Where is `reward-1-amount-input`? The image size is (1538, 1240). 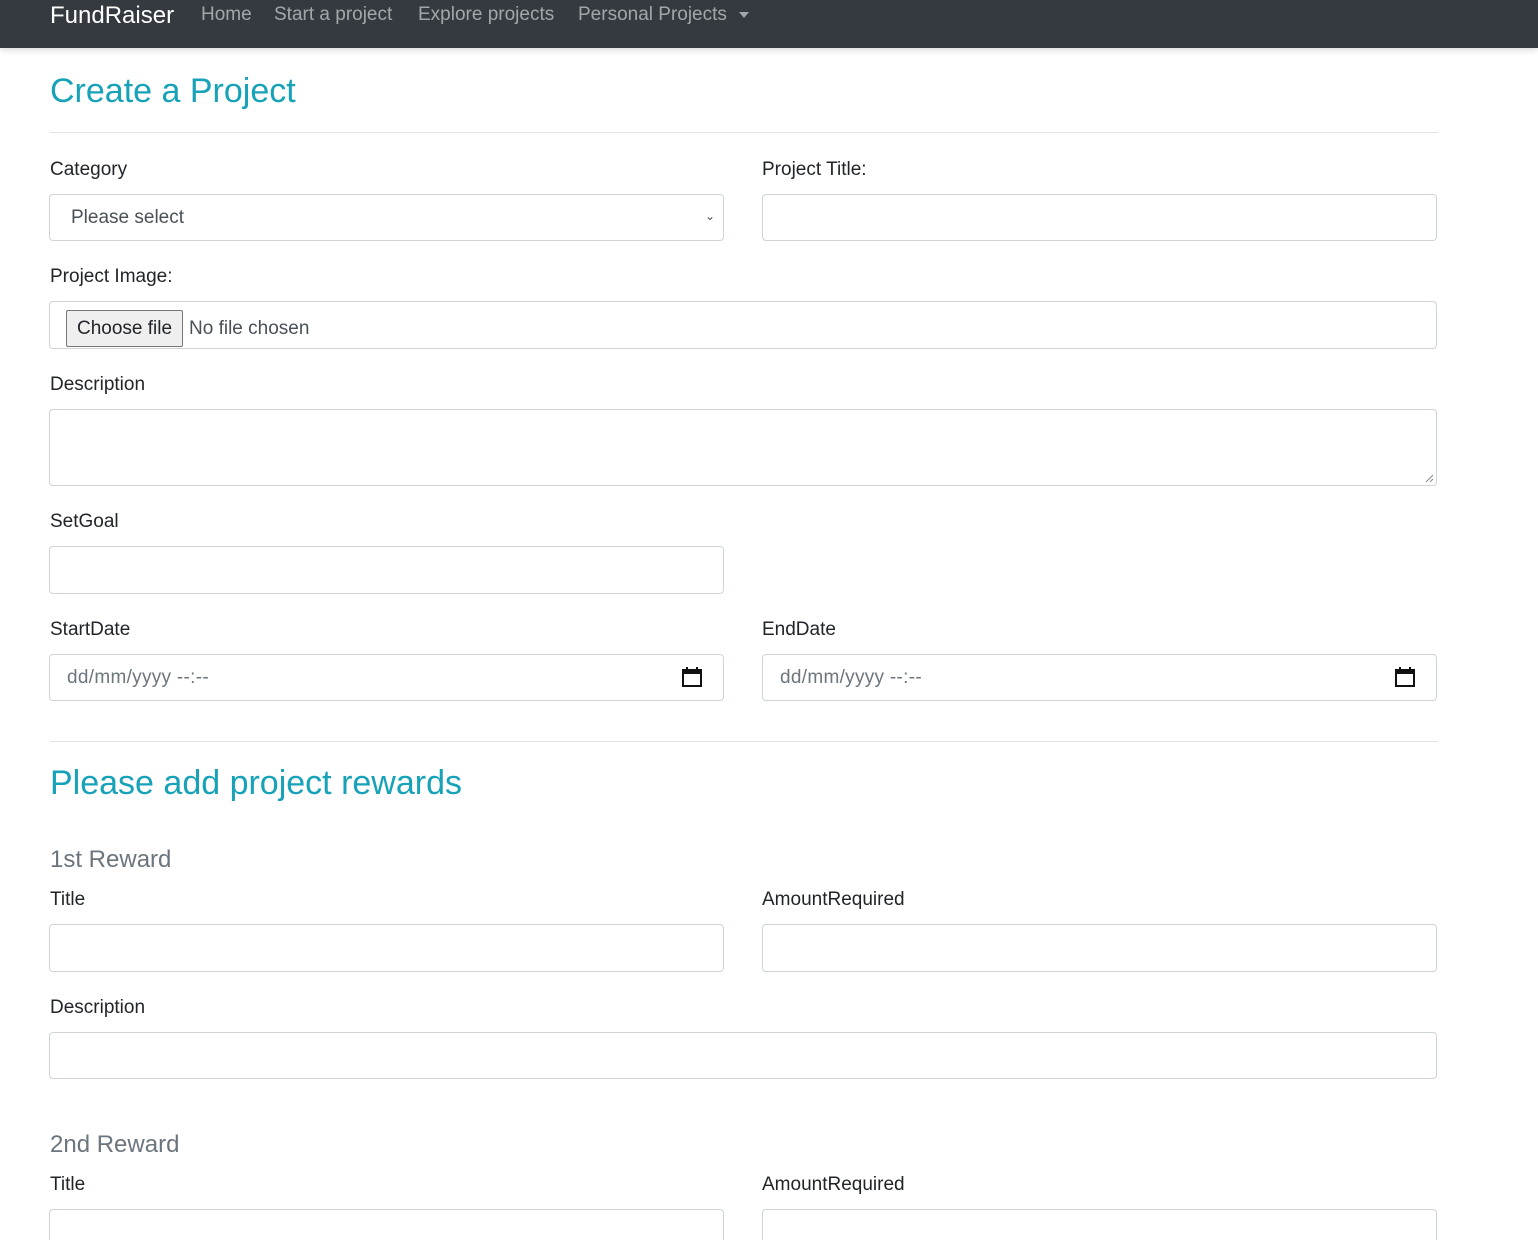 reward-1-amount-input is located at coordinates (1099, 948).